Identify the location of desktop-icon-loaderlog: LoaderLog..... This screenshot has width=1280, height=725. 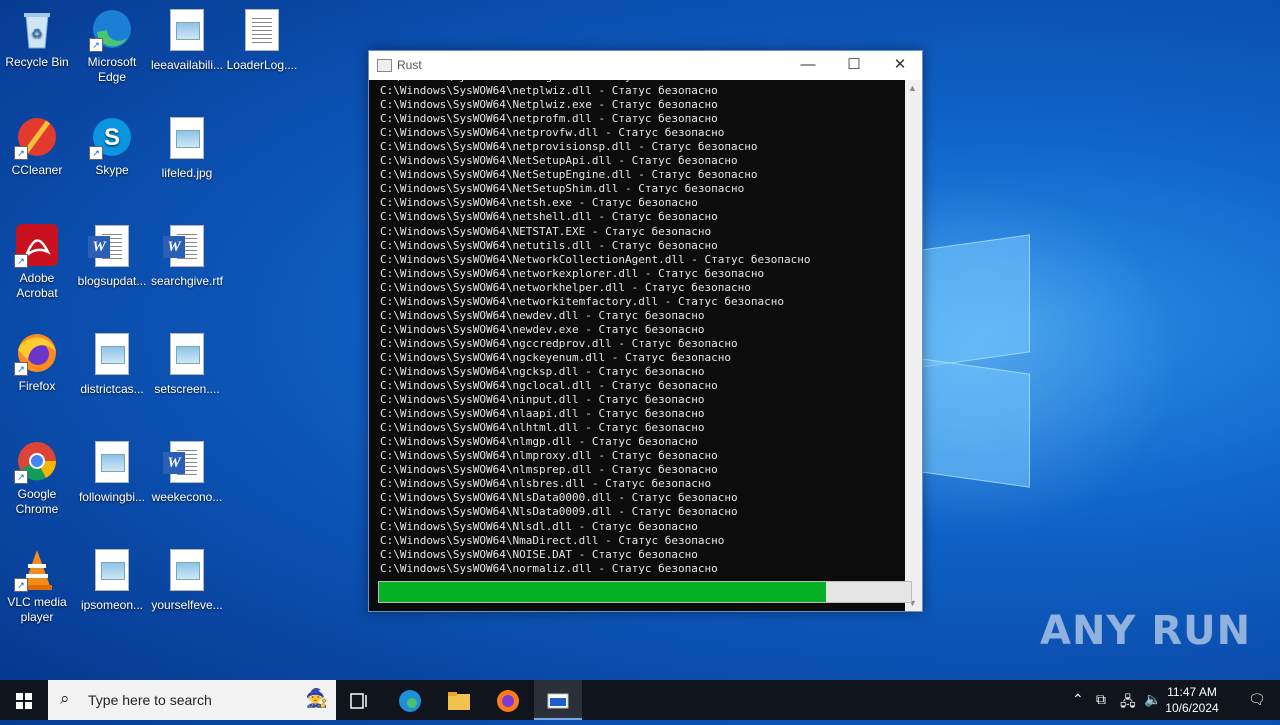
(262, 39).